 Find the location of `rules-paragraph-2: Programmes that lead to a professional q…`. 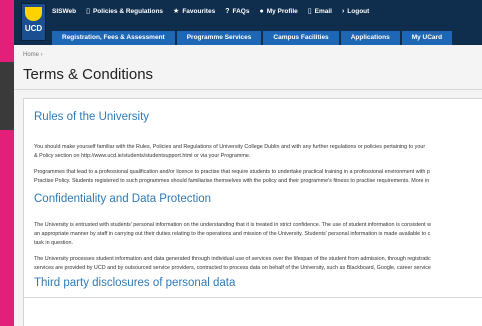

rules-paragraph-2: Programmes that lead to a professional q… is located at coordinates (232, 177).